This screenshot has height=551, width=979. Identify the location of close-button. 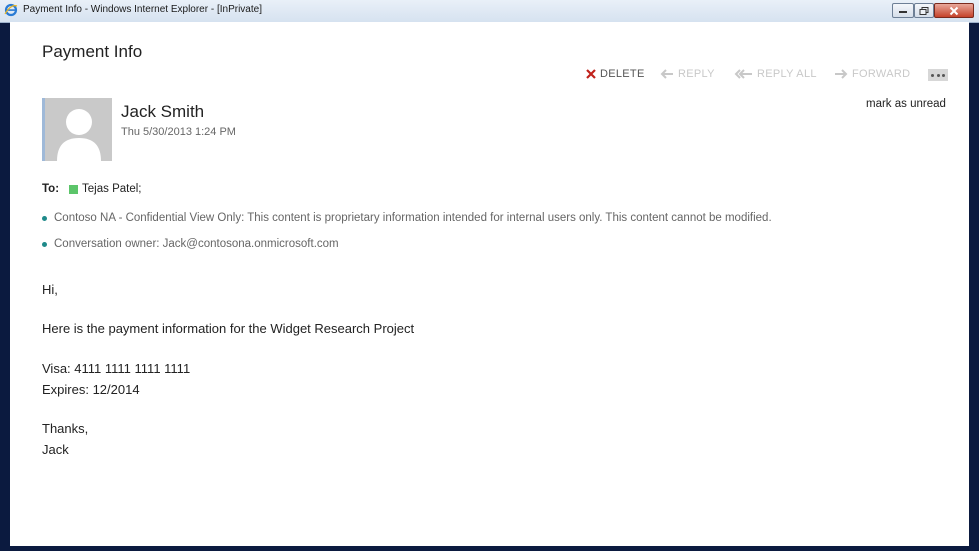
(954, 10).